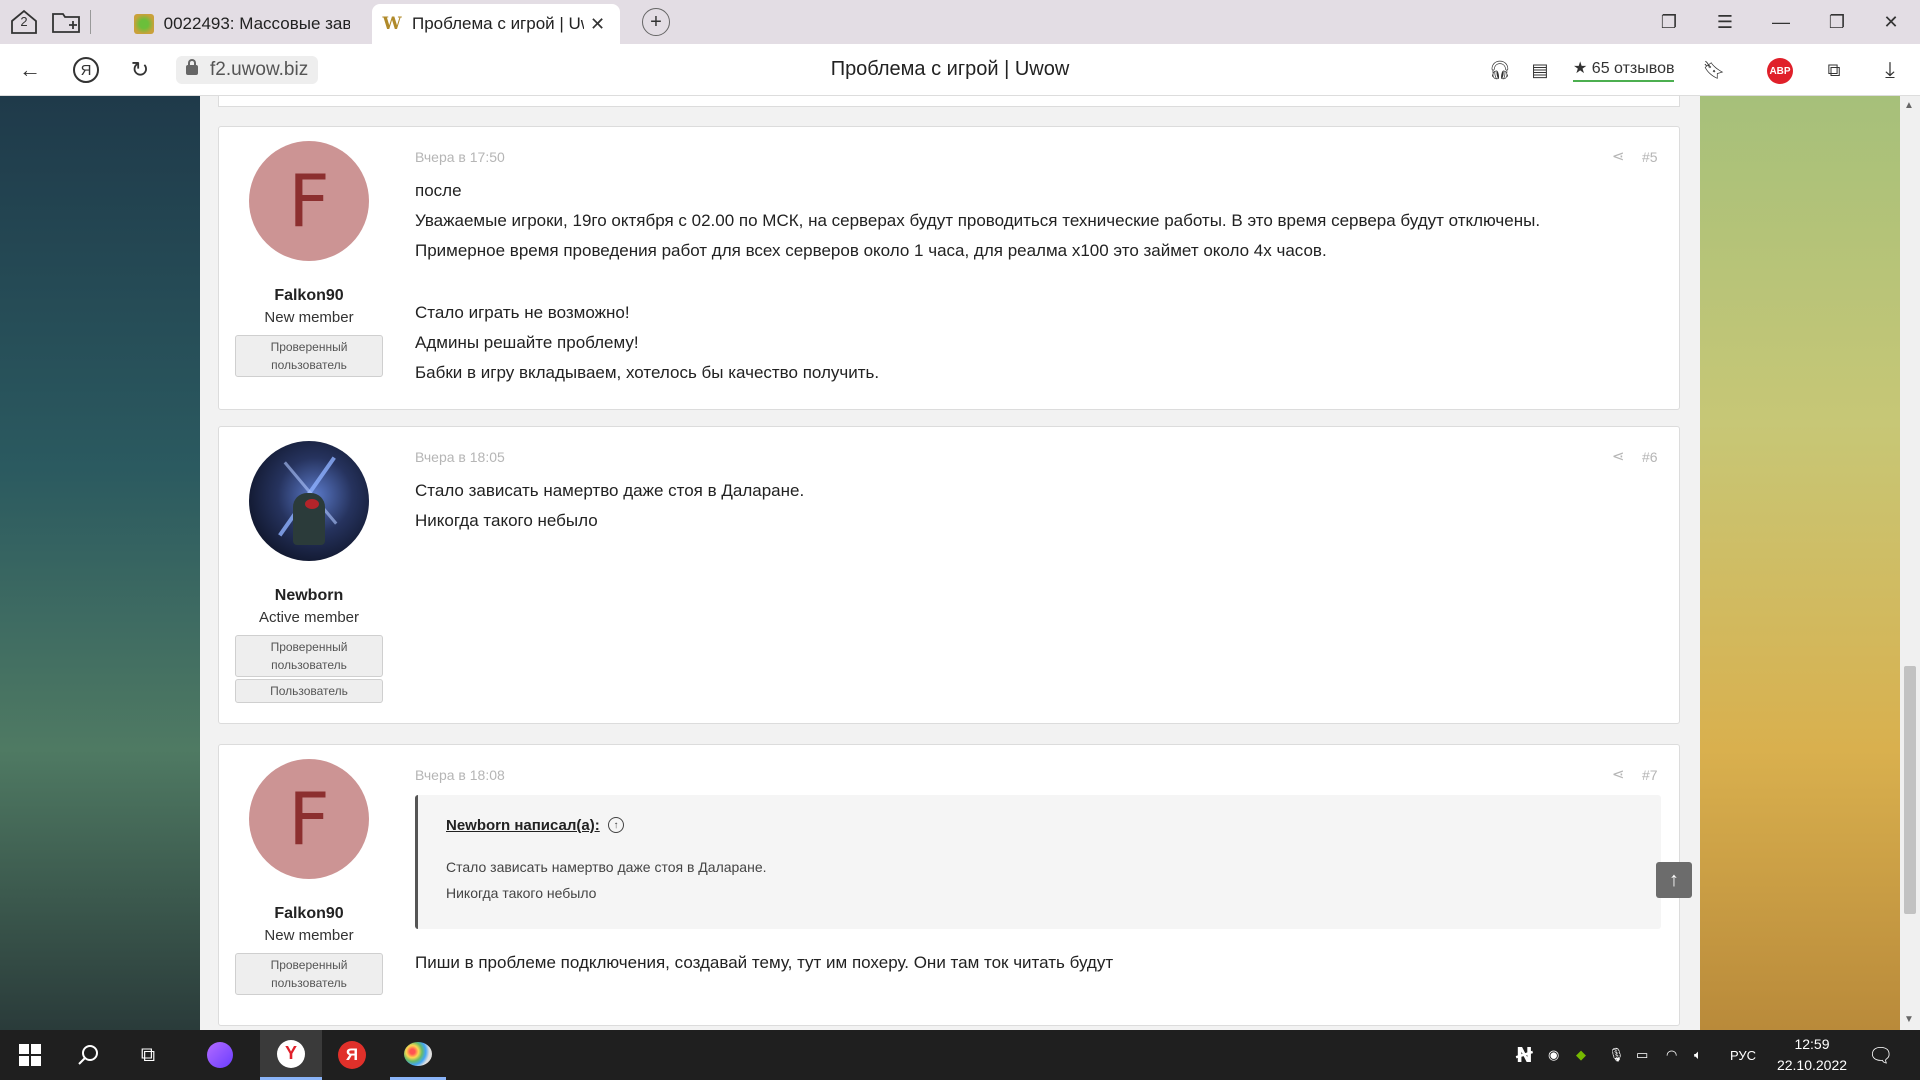 This screenshot has width=1920, height=1080. What do you see at coordinates (1524, 1055) in the screenshot?
I see `tray-icon-n: Ꞥ` at bounding box center [1524, 1055].